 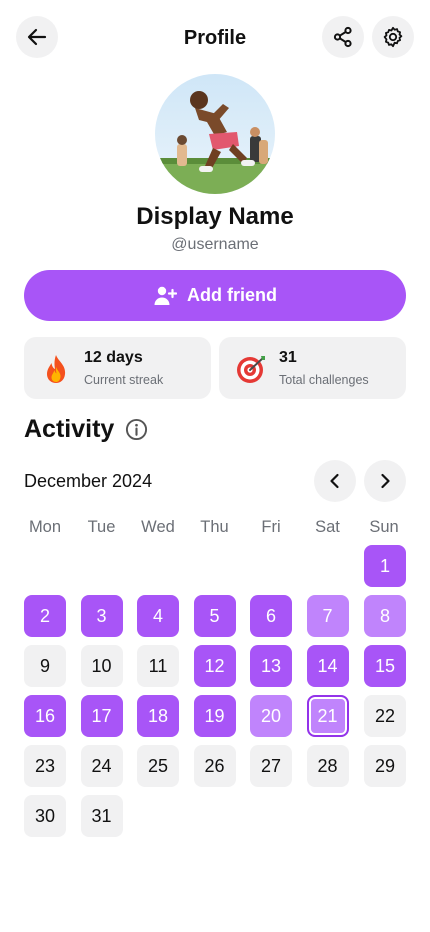 What do you see at coordinates (124, 380) in the screenshot?
I see `streak-label: Current streak` at bounding box center [124, 380].